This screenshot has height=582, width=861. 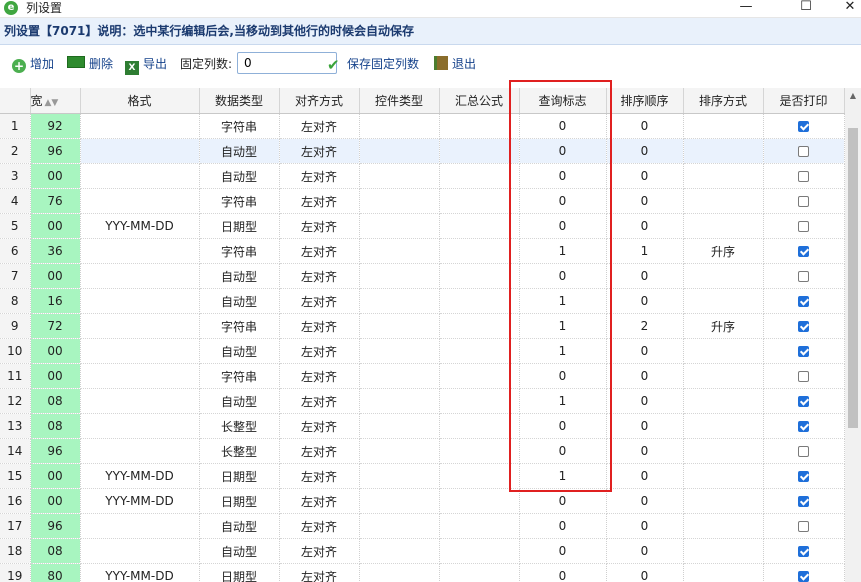 I want to click on cell-sort-order: 1, so click(x=645, y=251).